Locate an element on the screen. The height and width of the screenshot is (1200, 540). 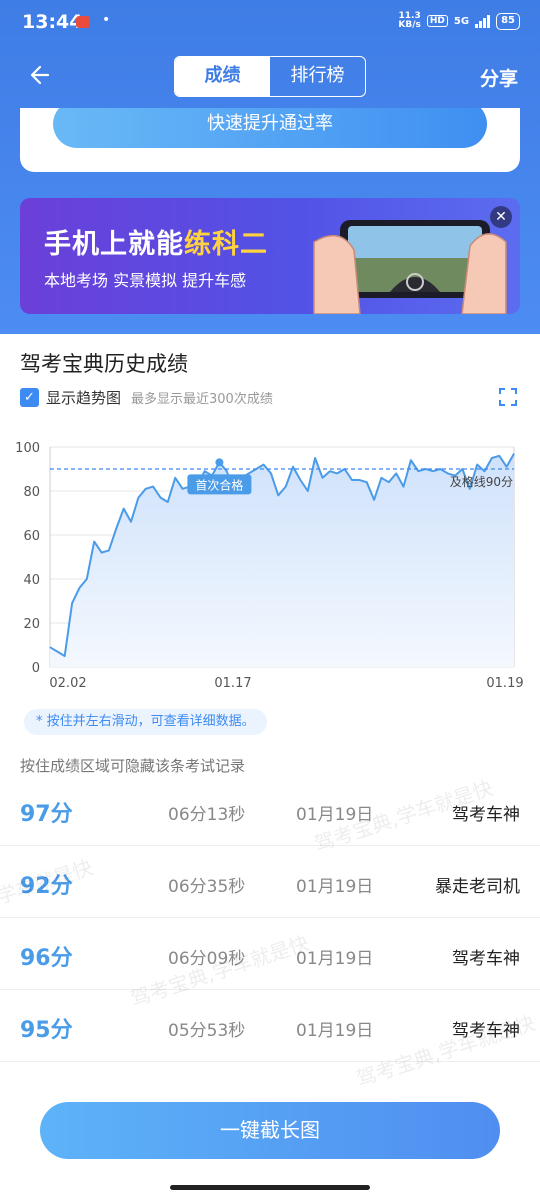
first-pass-marker is located at coordinates (219, 462).